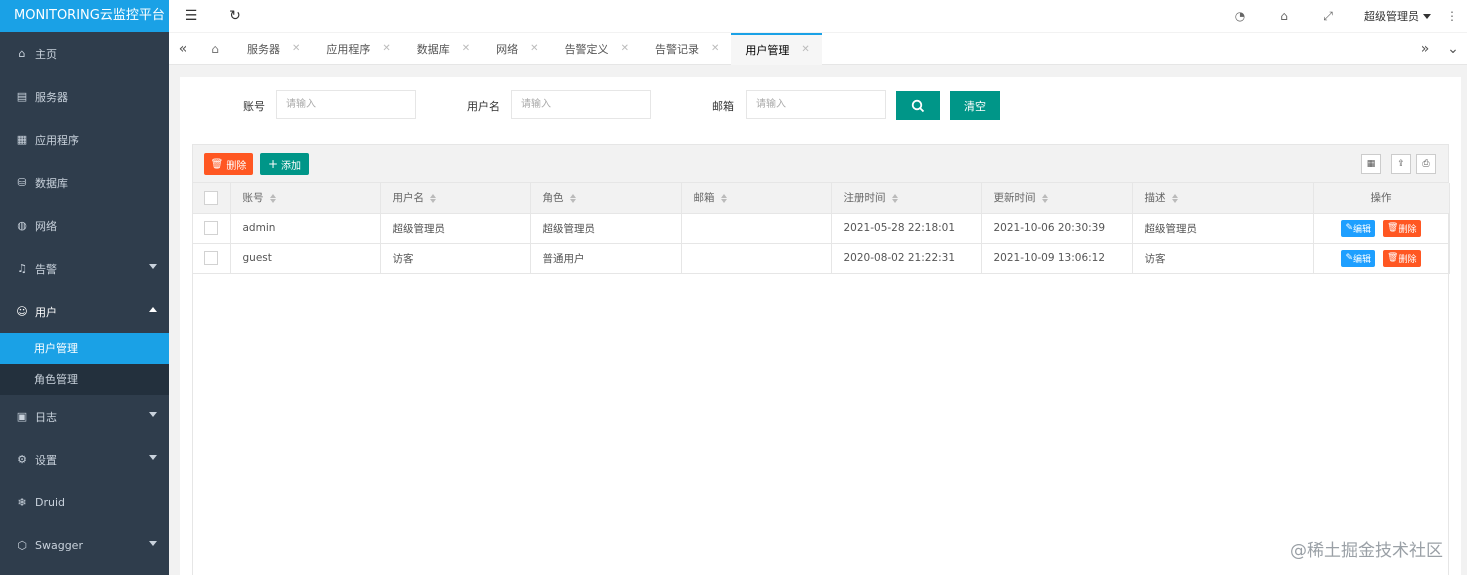 This screenshot has width=1467, height=575. What do you see at coordinates (516, 49) in the screenshot?
I see `tab-network: 网络 ✕` at bounding box center [516, 49].